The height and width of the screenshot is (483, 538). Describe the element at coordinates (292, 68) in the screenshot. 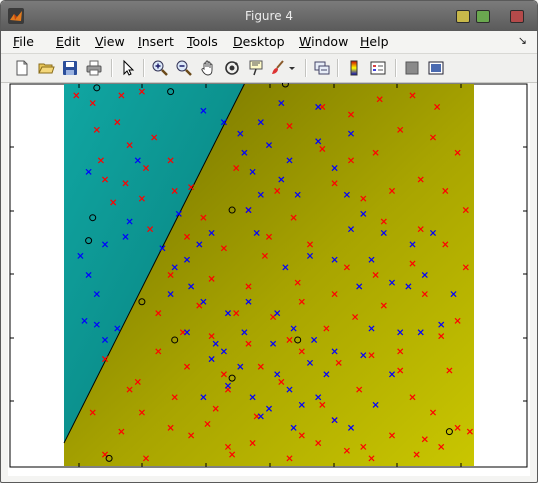

I see `brush-dropdown-icon` at that location.